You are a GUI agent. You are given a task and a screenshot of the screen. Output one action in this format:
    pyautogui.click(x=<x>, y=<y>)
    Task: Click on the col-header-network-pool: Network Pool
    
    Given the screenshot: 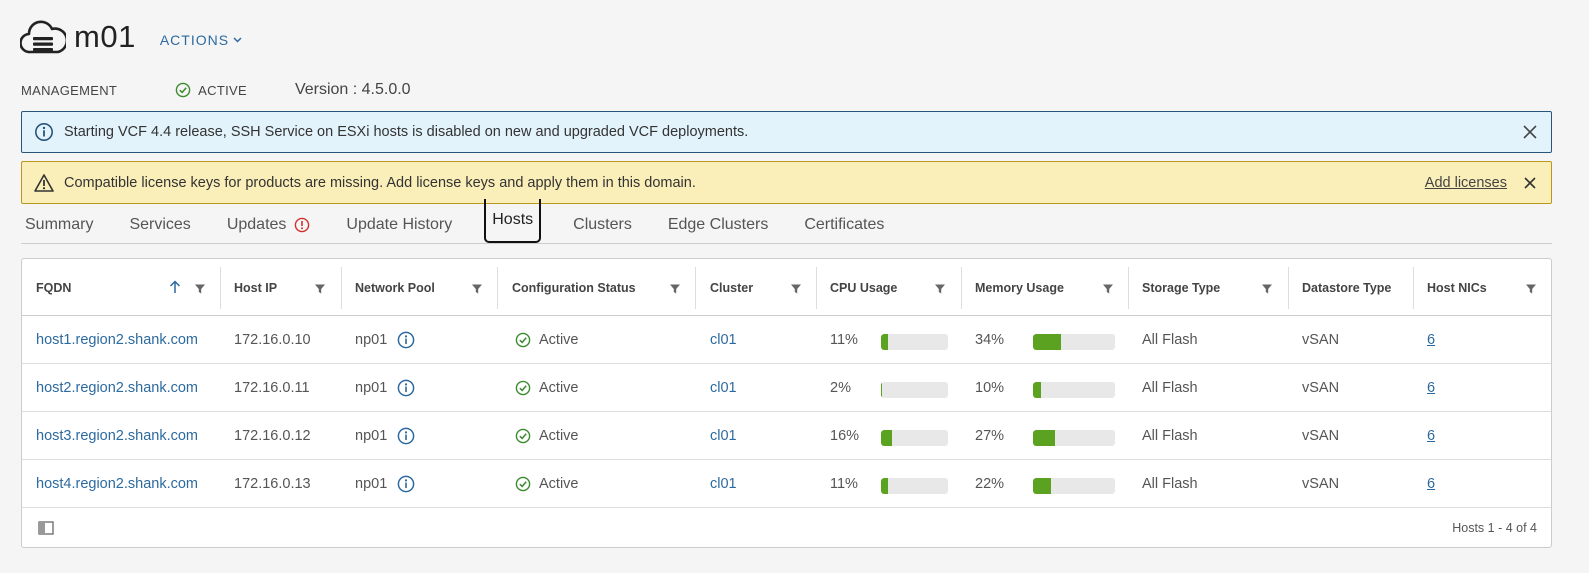 What is the action you would take?
    pyautogui.click(x=395, y=287)
    